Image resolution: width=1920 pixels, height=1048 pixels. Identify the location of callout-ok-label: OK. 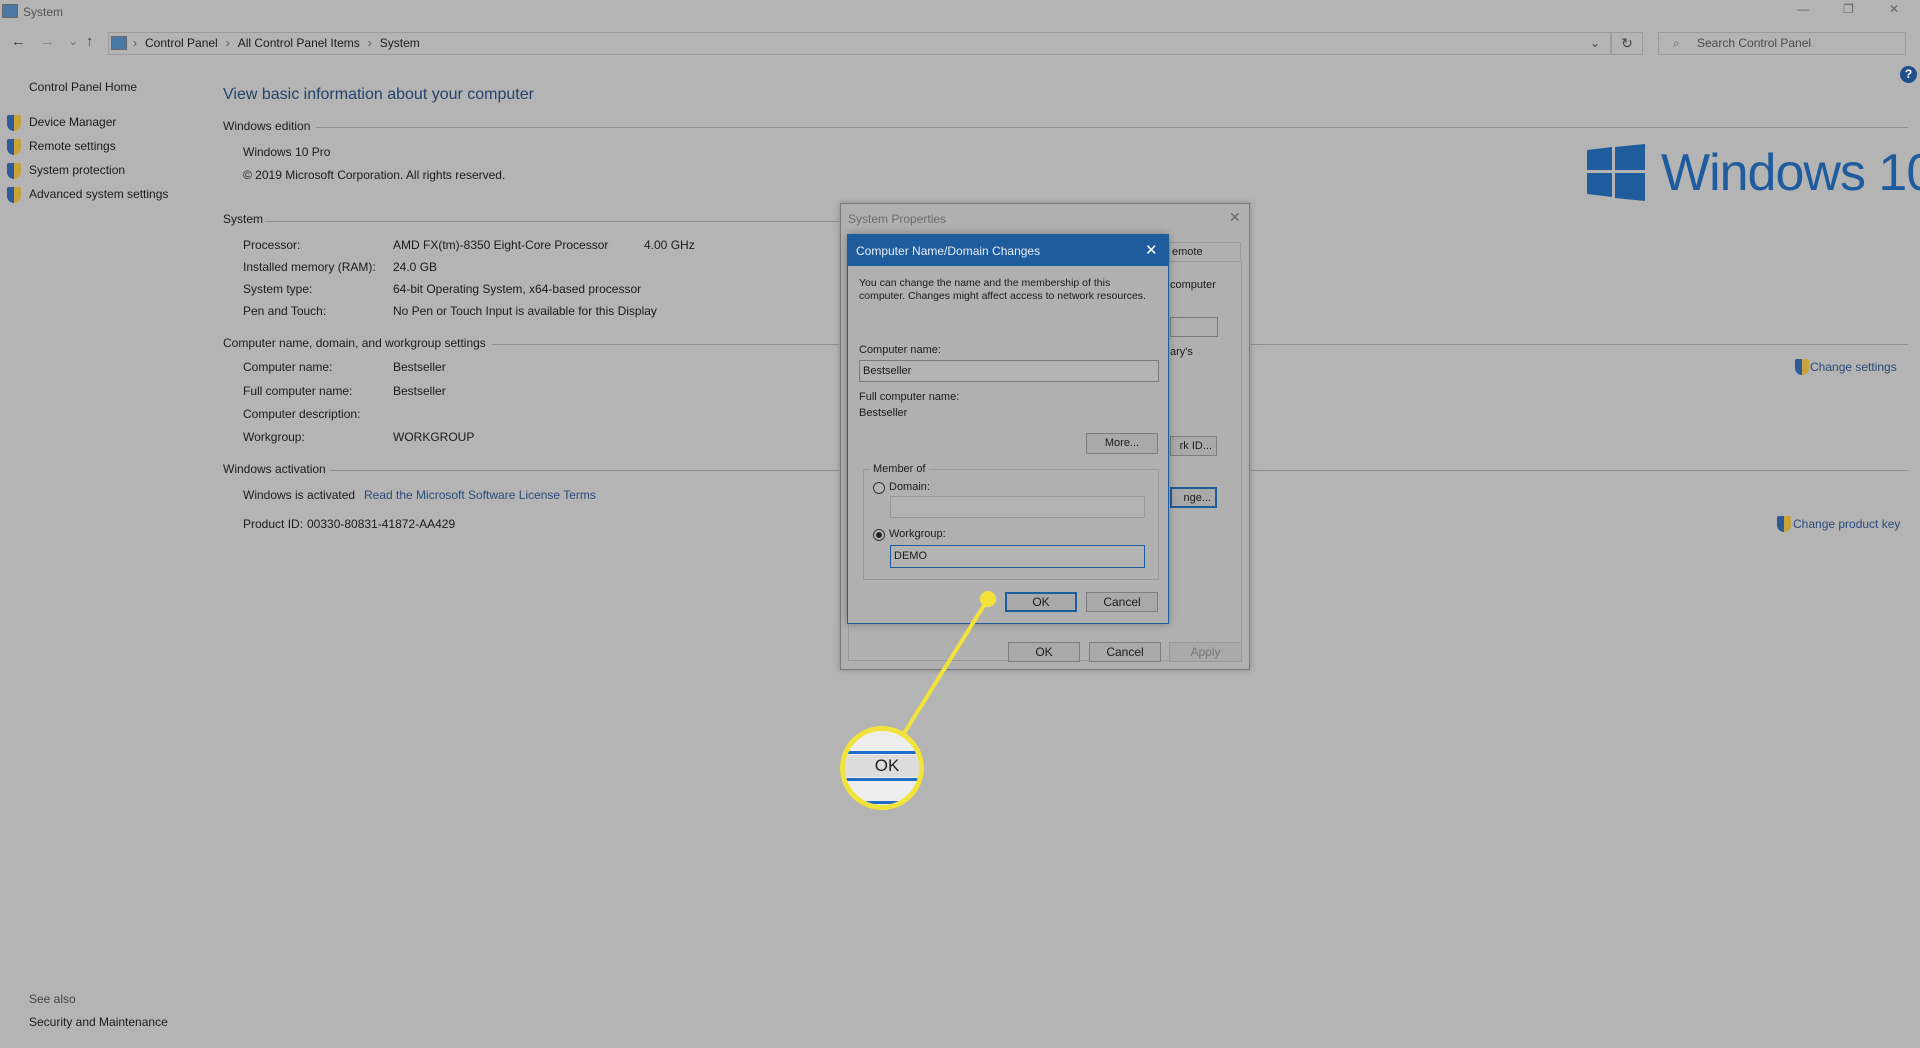
(882, 766).